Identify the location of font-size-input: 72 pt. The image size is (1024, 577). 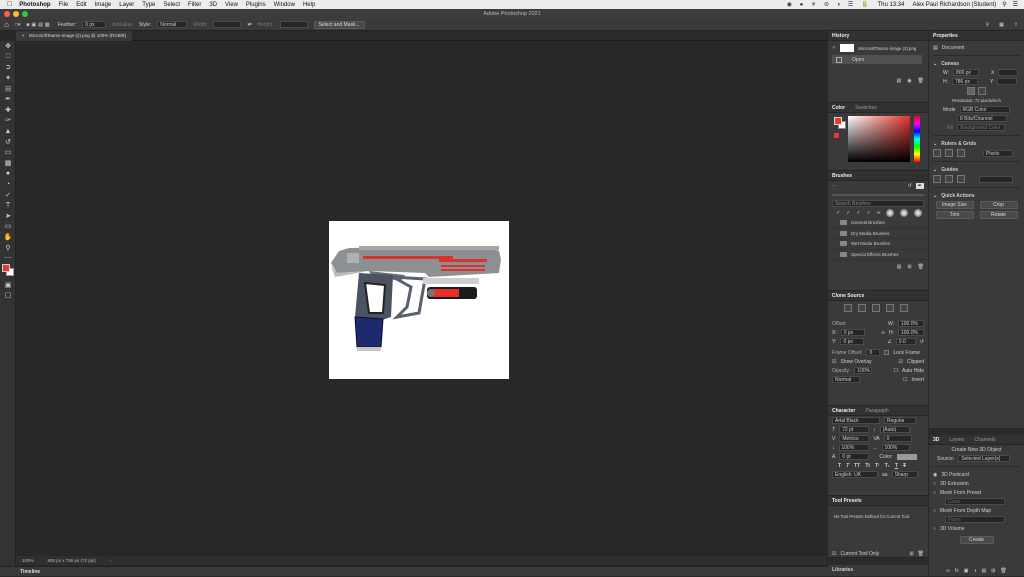
(854, 429).